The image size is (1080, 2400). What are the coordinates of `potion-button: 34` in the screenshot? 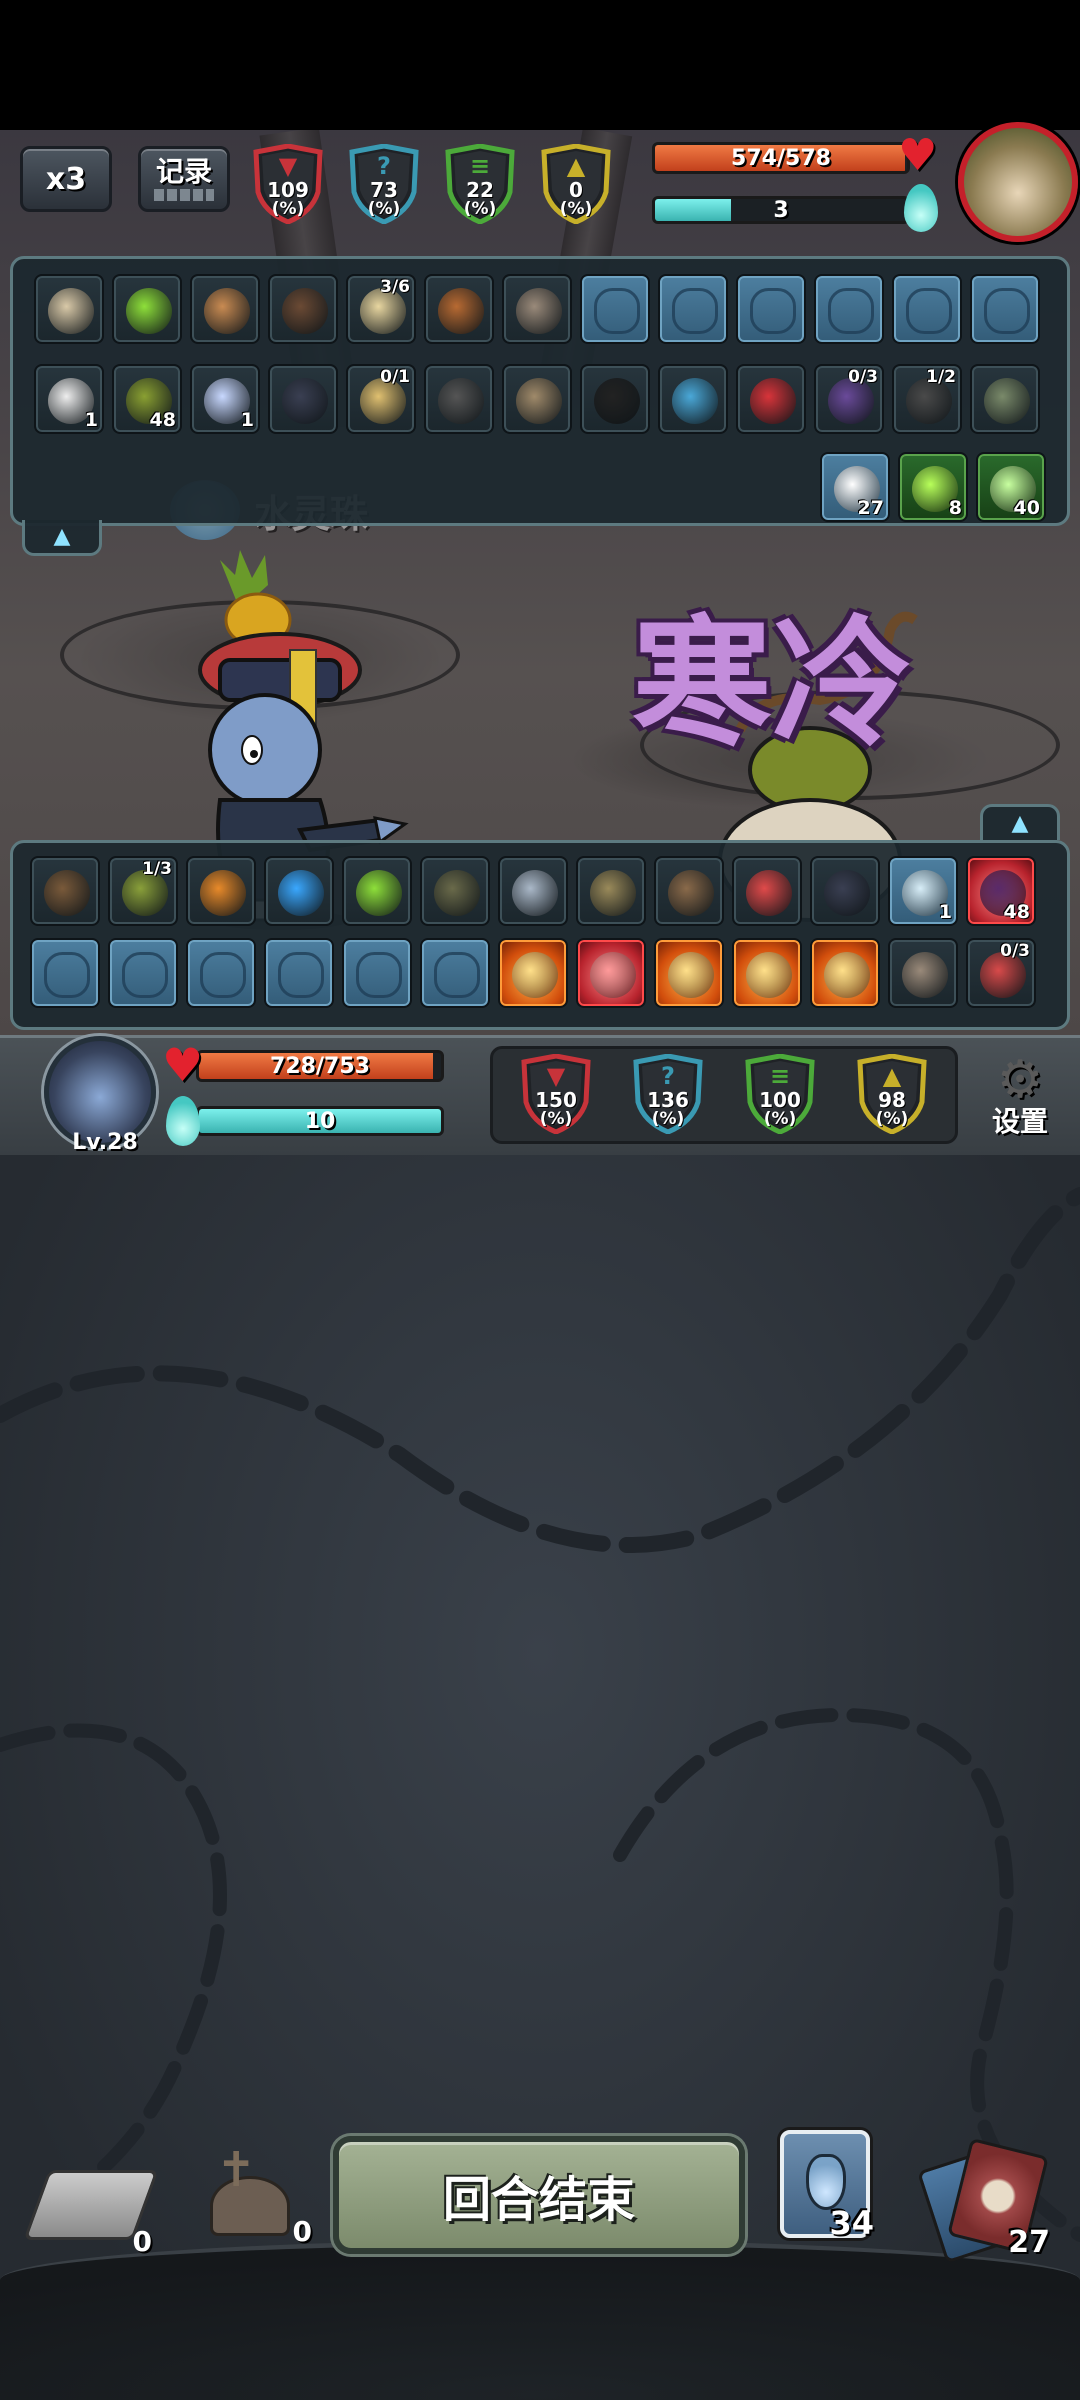 It's located at (827, 2186).